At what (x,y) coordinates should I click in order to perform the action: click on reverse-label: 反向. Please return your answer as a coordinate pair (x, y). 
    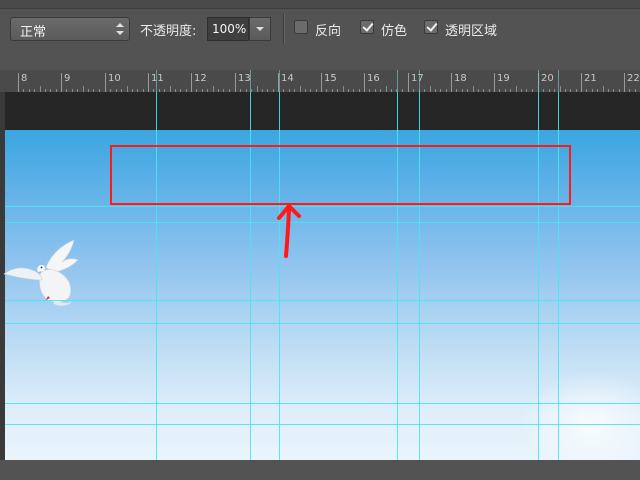
    Looking at the image, I should click on (328, 31).